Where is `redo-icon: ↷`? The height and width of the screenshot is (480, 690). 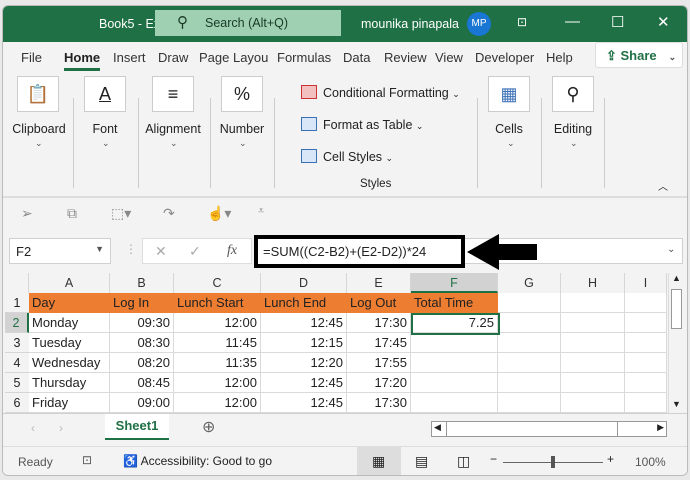 redo-icon: ↷ is located at coordinates (169, 213).